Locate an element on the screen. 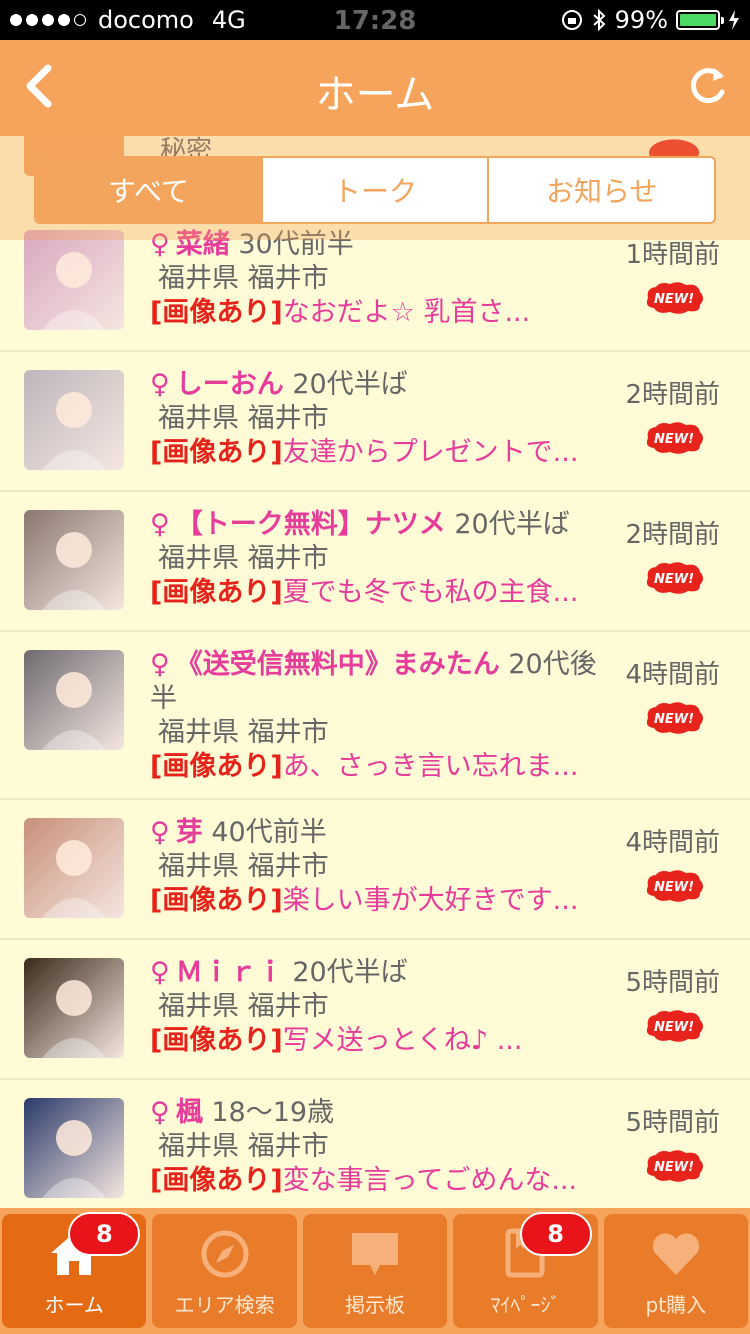 This screenshot has width=750, height=1334. compass-icon is located at coordinates (225, 1254).